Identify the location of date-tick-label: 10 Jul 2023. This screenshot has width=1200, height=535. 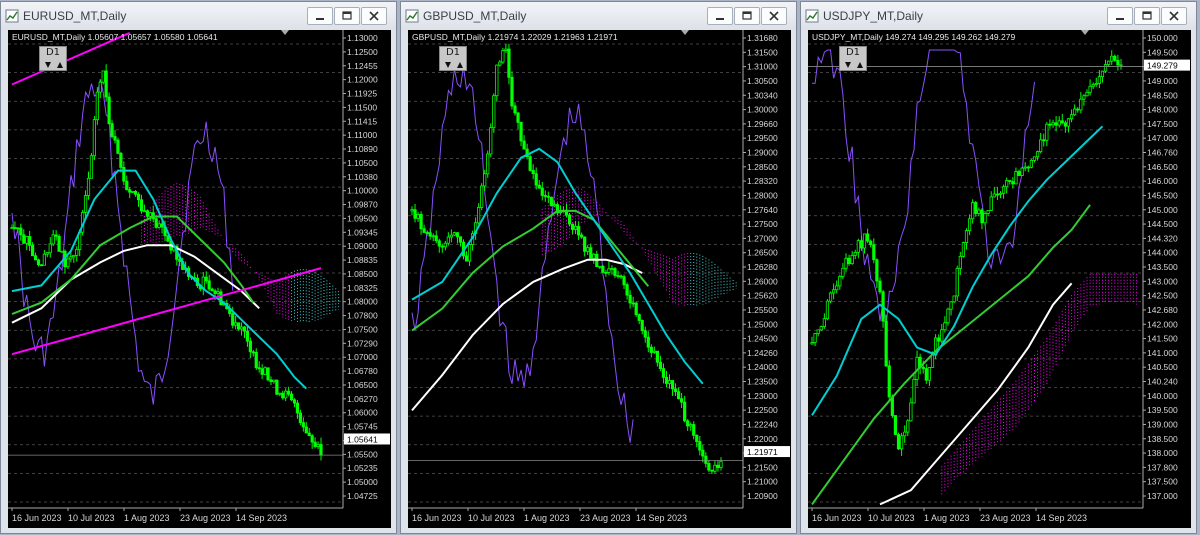
(91, 518).